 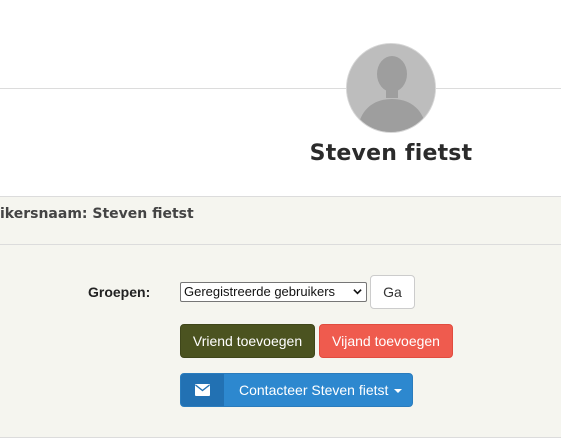 I want to click on groups-select: Geregistreerde gebruikers, so click(x=273, y=292).